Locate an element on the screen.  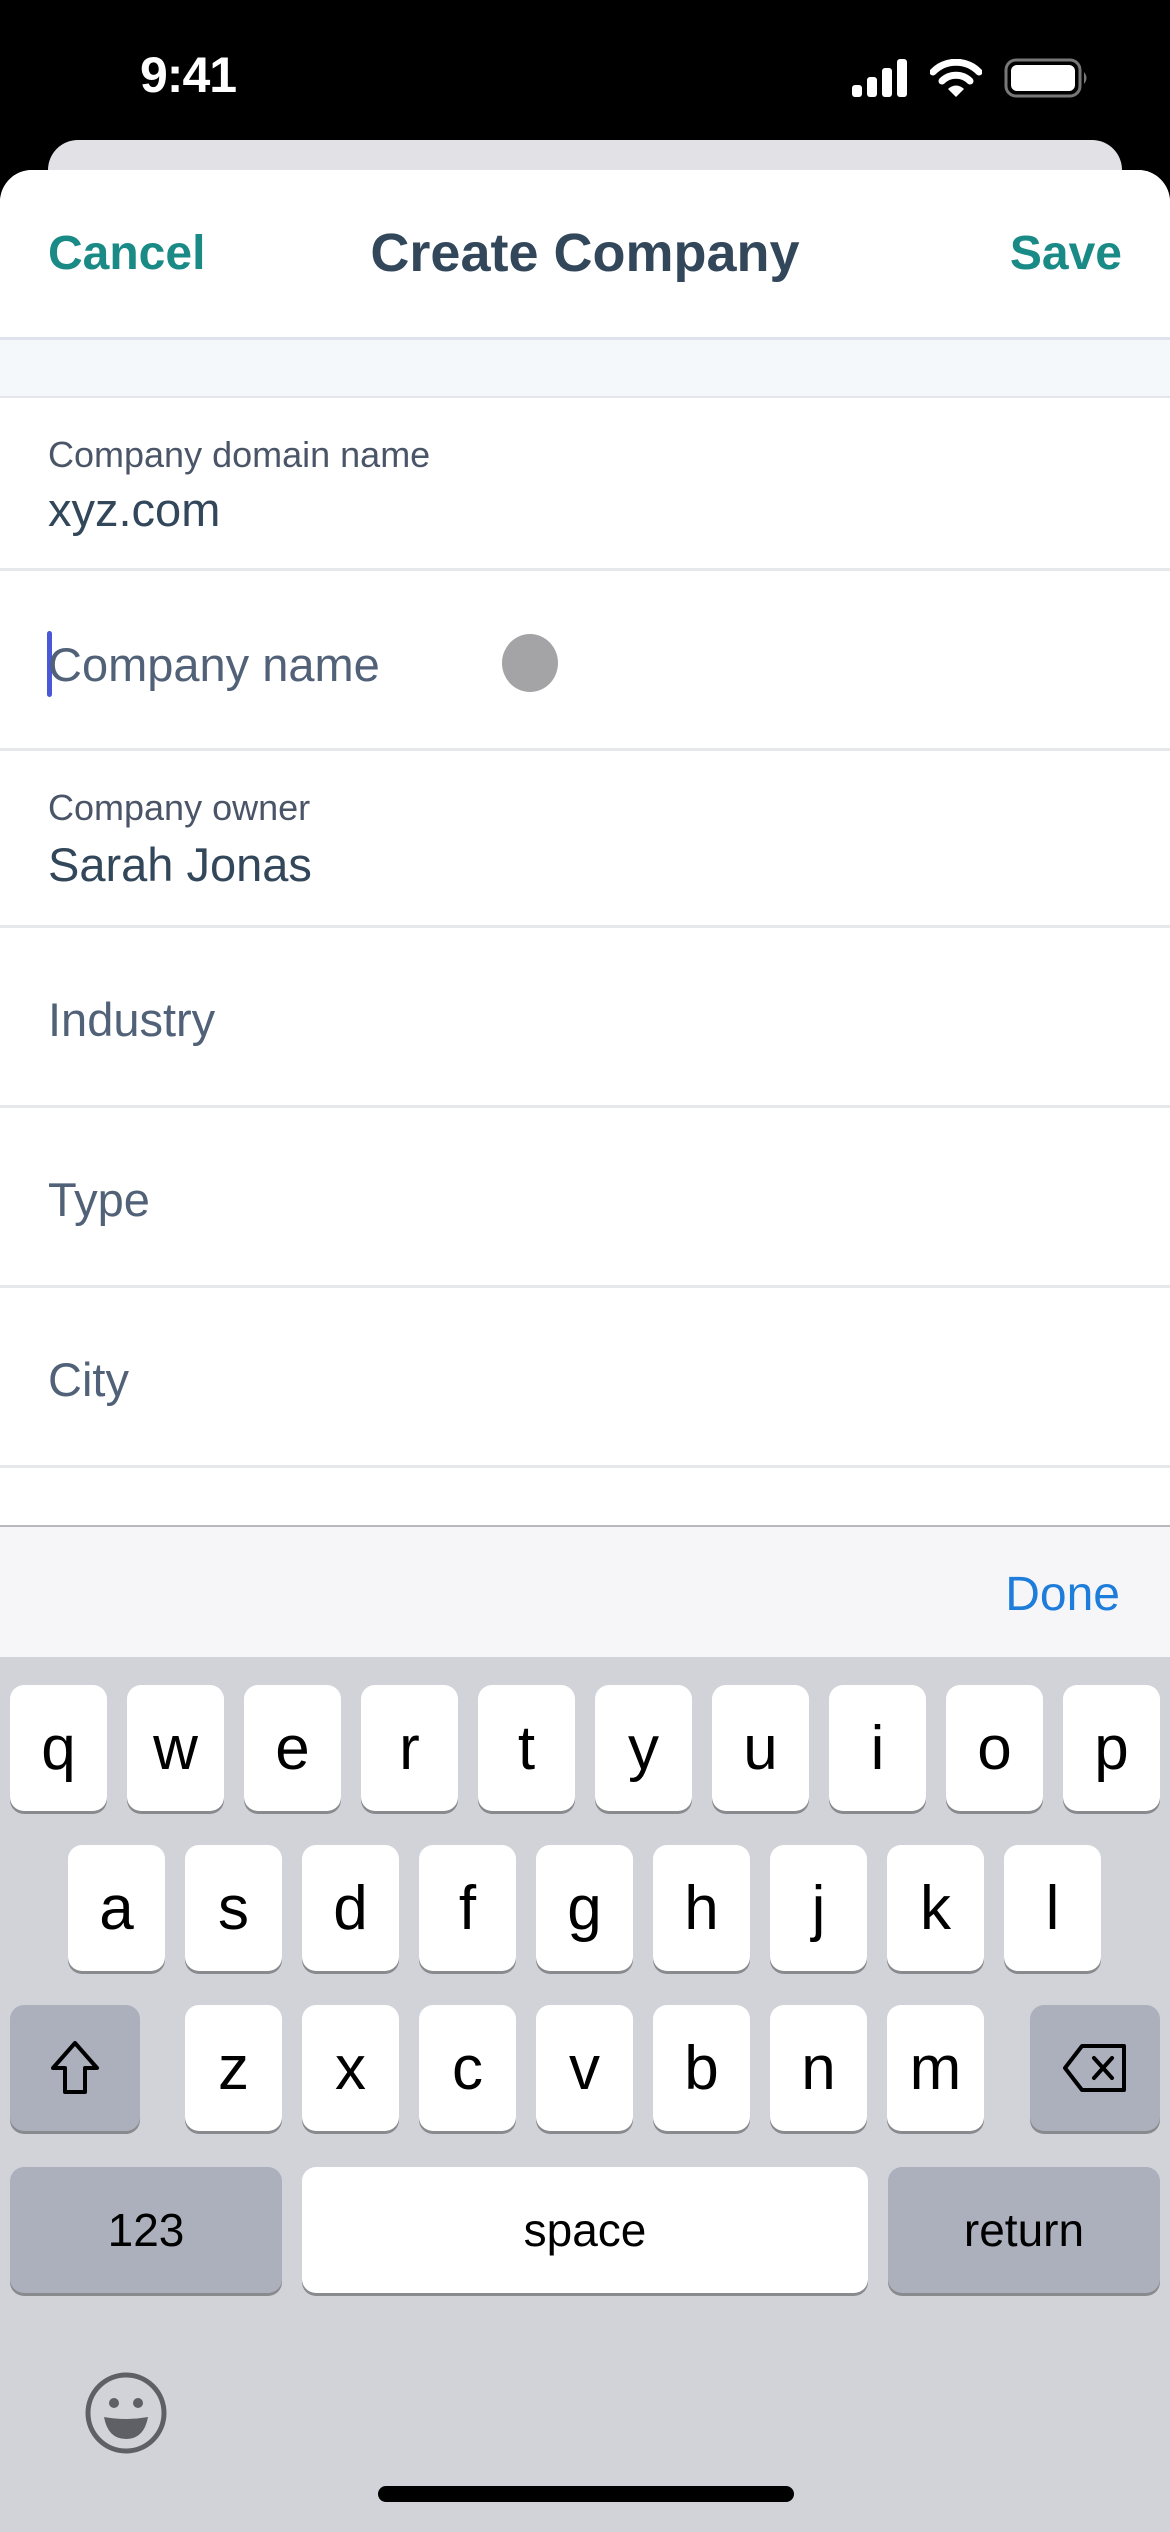
touch-indicator is located at coordinates (530, 663).